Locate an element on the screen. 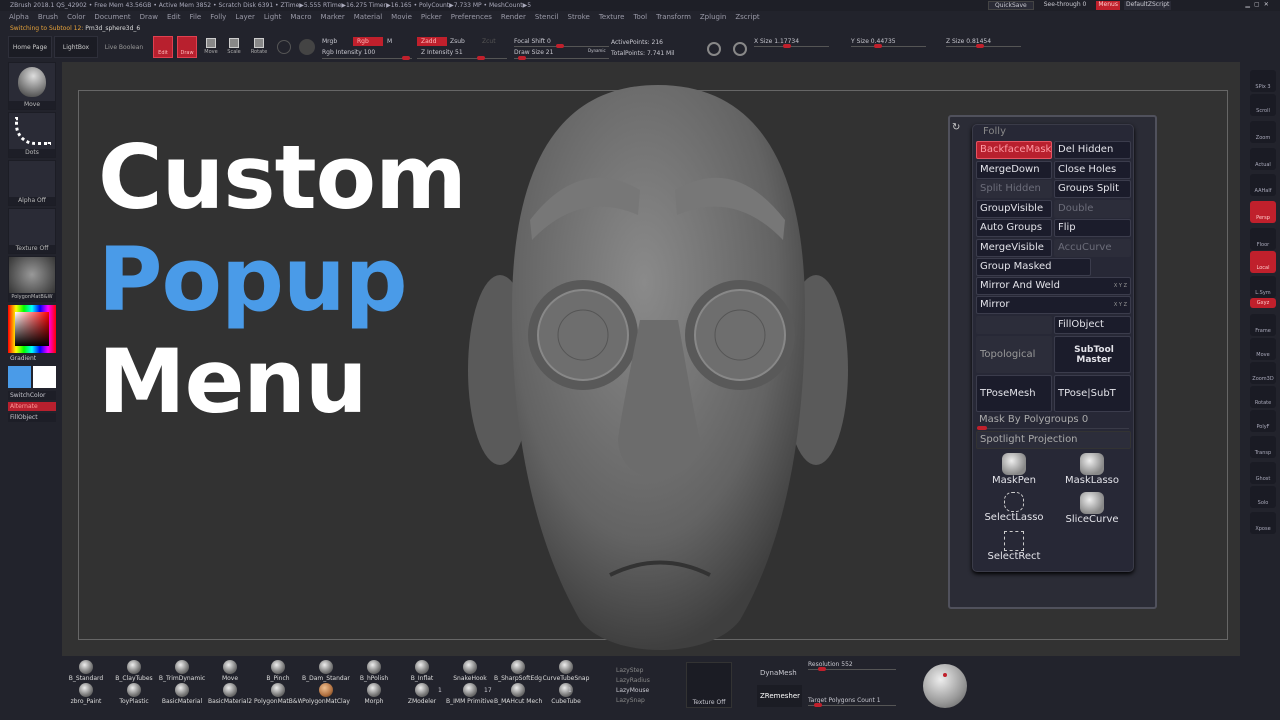  palette-toyplastic: ToyPlastic is located at coordinates (134, 694).